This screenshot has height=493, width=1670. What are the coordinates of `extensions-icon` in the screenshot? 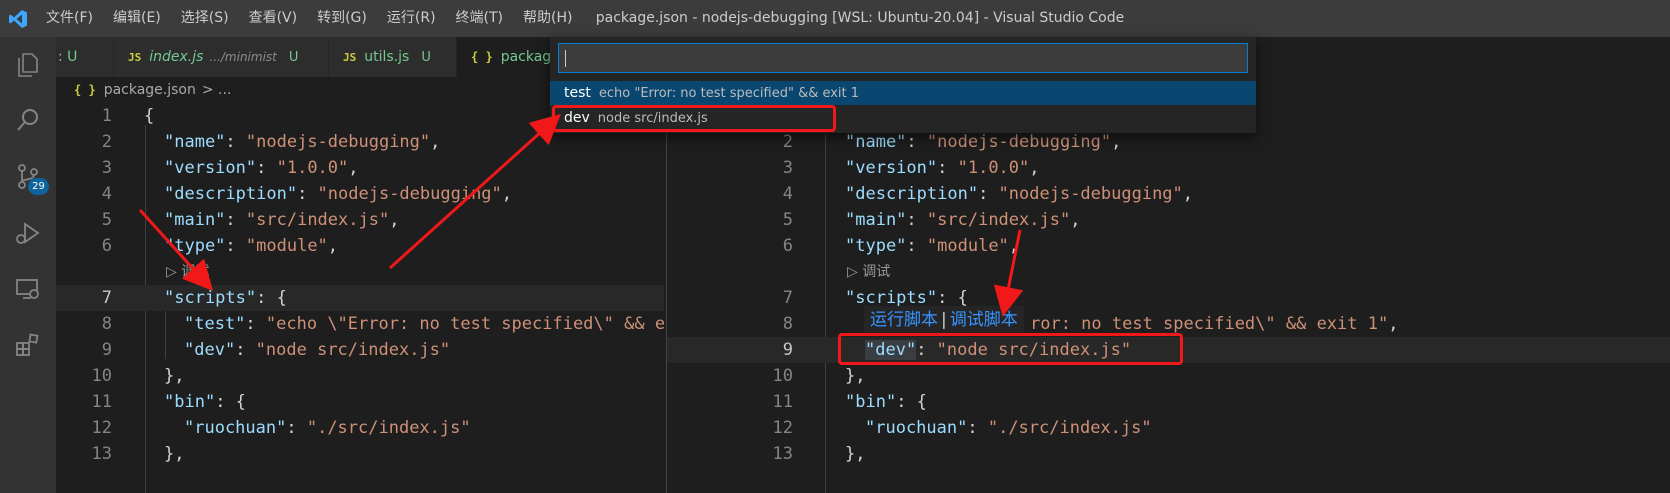 It's located at (28, 345).